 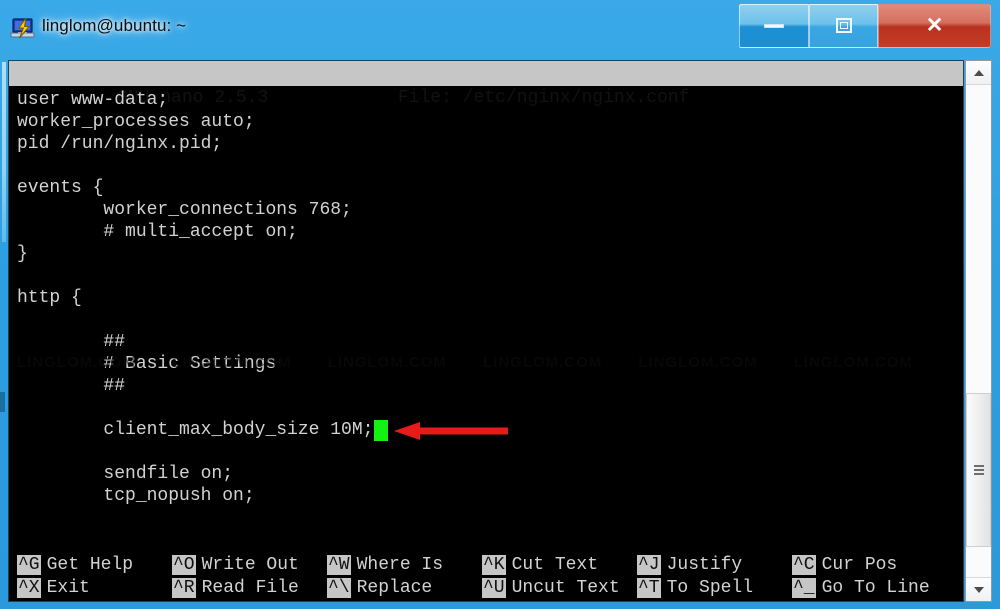 What do you see at coordinates (250, 565) in the screenshot?
I see `shortcut-label: Write Out` at bounding box center [250, 565].